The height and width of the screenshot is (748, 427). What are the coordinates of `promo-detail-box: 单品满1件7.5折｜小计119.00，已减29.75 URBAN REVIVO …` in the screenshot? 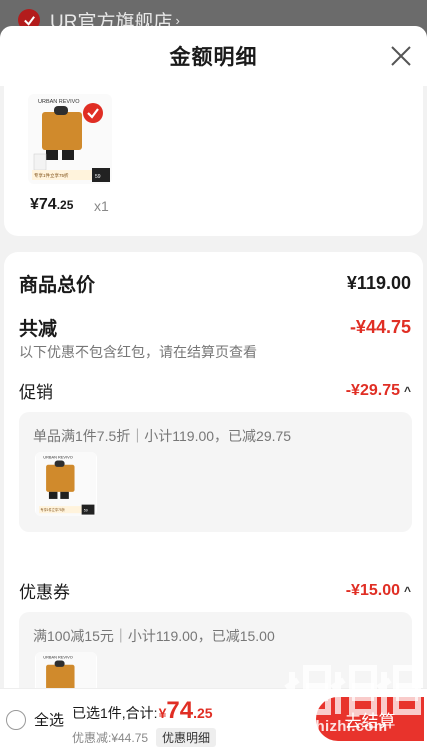 It's located at (215, 472).